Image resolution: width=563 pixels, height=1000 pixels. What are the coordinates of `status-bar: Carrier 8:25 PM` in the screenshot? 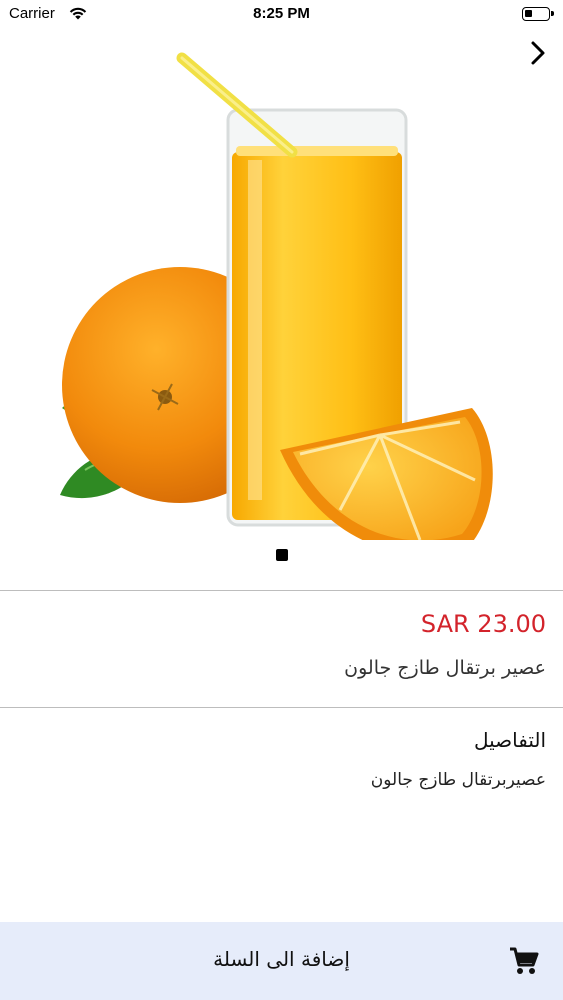 It's located at (281, 15).